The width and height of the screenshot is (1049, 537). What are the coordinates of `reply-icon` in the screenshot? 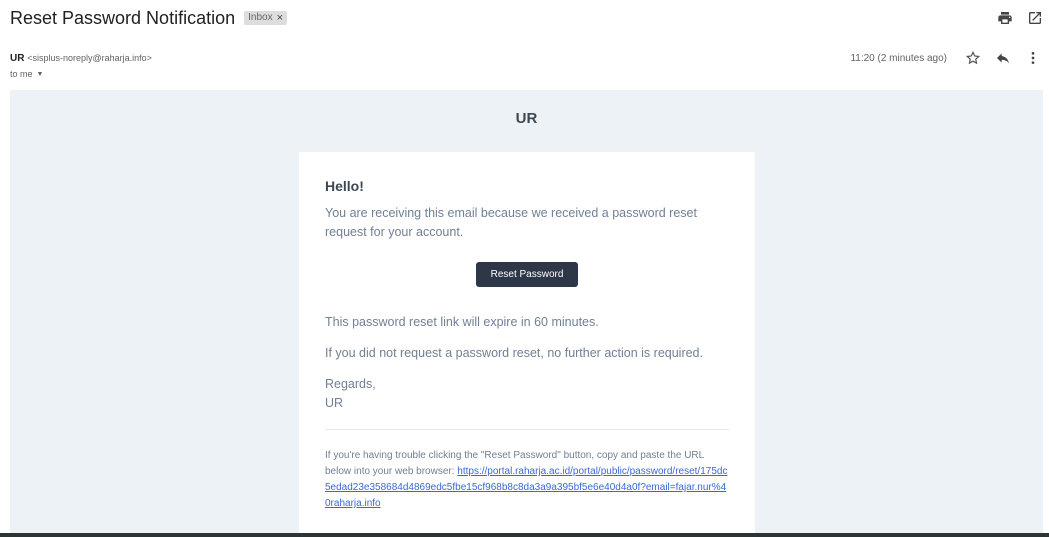 It's located at (1003, 58).